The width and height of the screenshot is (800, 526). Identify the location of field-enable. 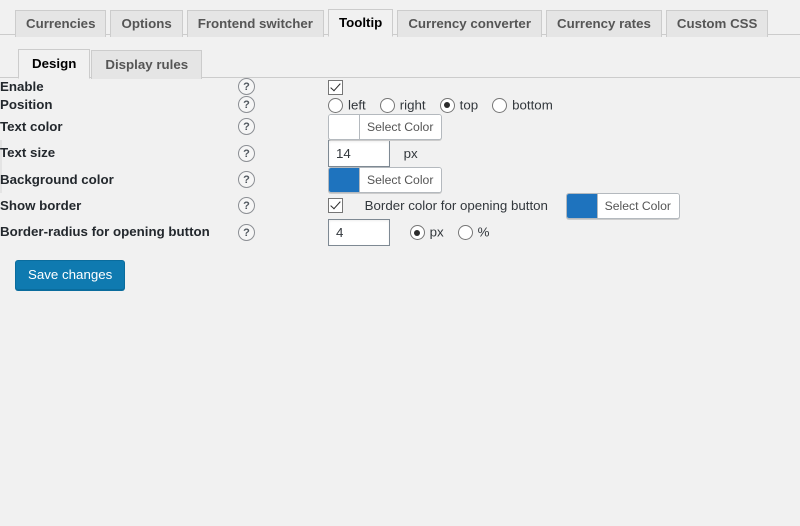
(564, 87).